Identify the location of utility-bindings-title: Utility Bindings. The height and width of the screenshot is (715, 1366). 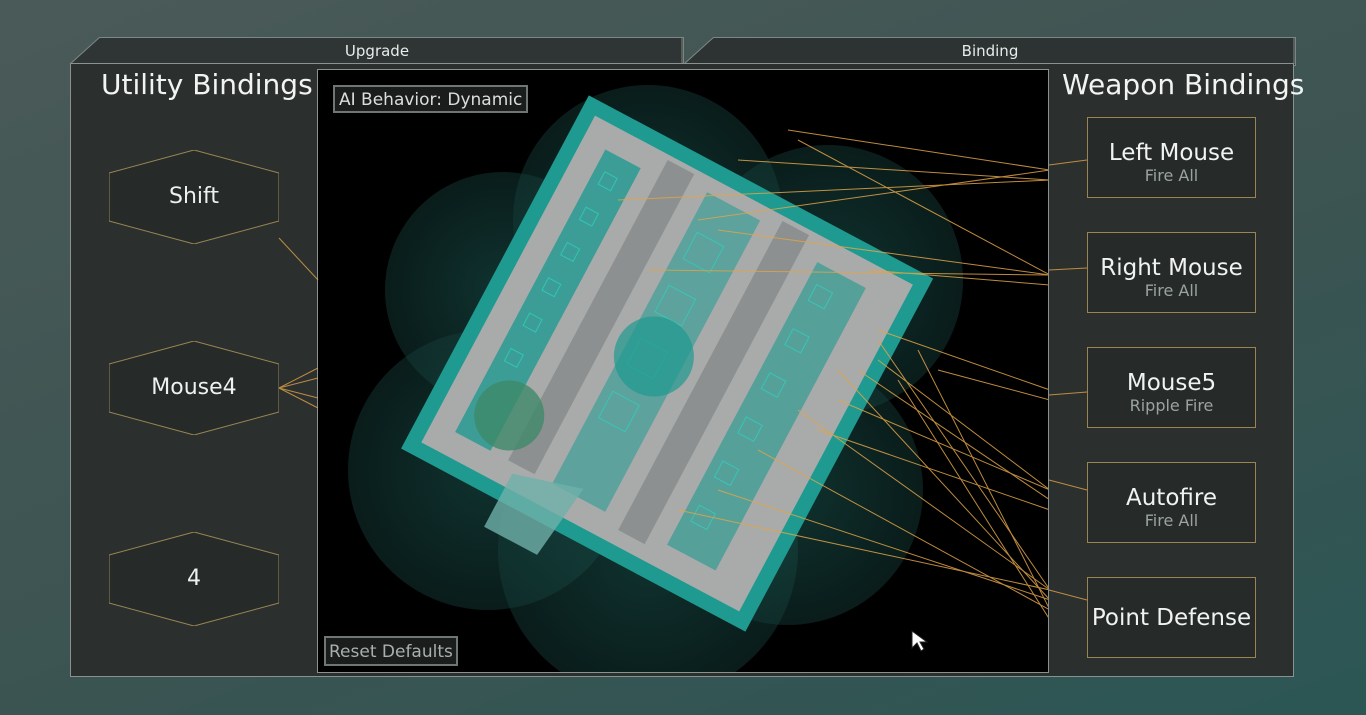
(207, 84).